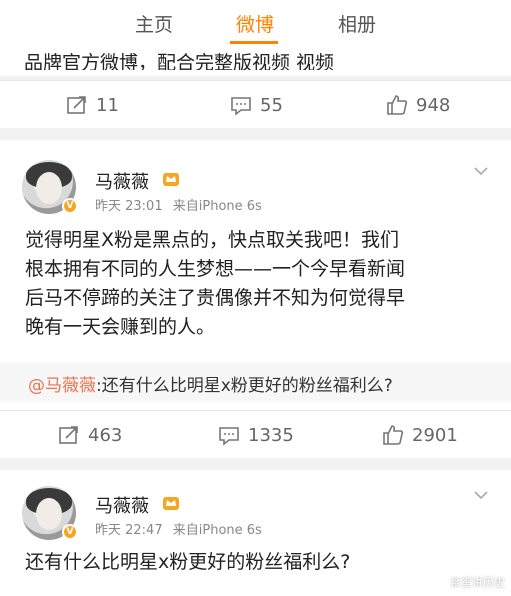  I want to click on repost-count: 11, so click(107, 105).